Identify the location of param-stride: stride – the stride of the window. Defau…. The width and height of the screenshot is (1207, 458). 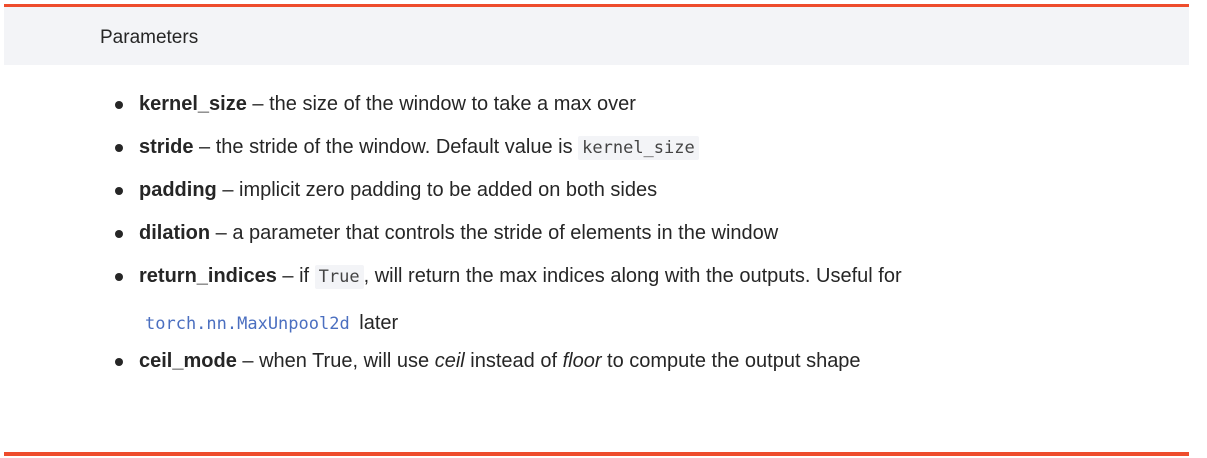
(645, 147).